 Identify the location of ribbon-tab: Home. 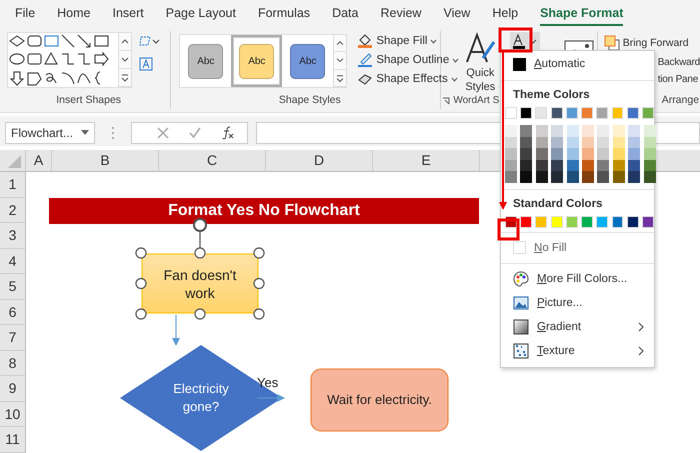
(73, 14).